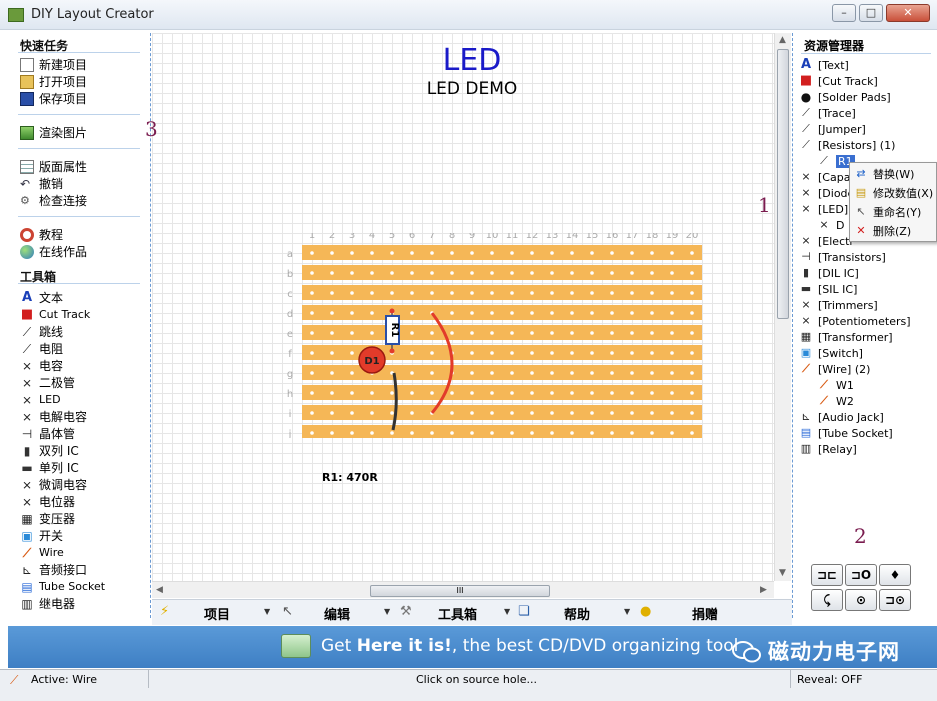 Image resolution: width=937 pixels, height=701 pixels. I want to click on open-project-item: 打开项目, so click(53, 81).